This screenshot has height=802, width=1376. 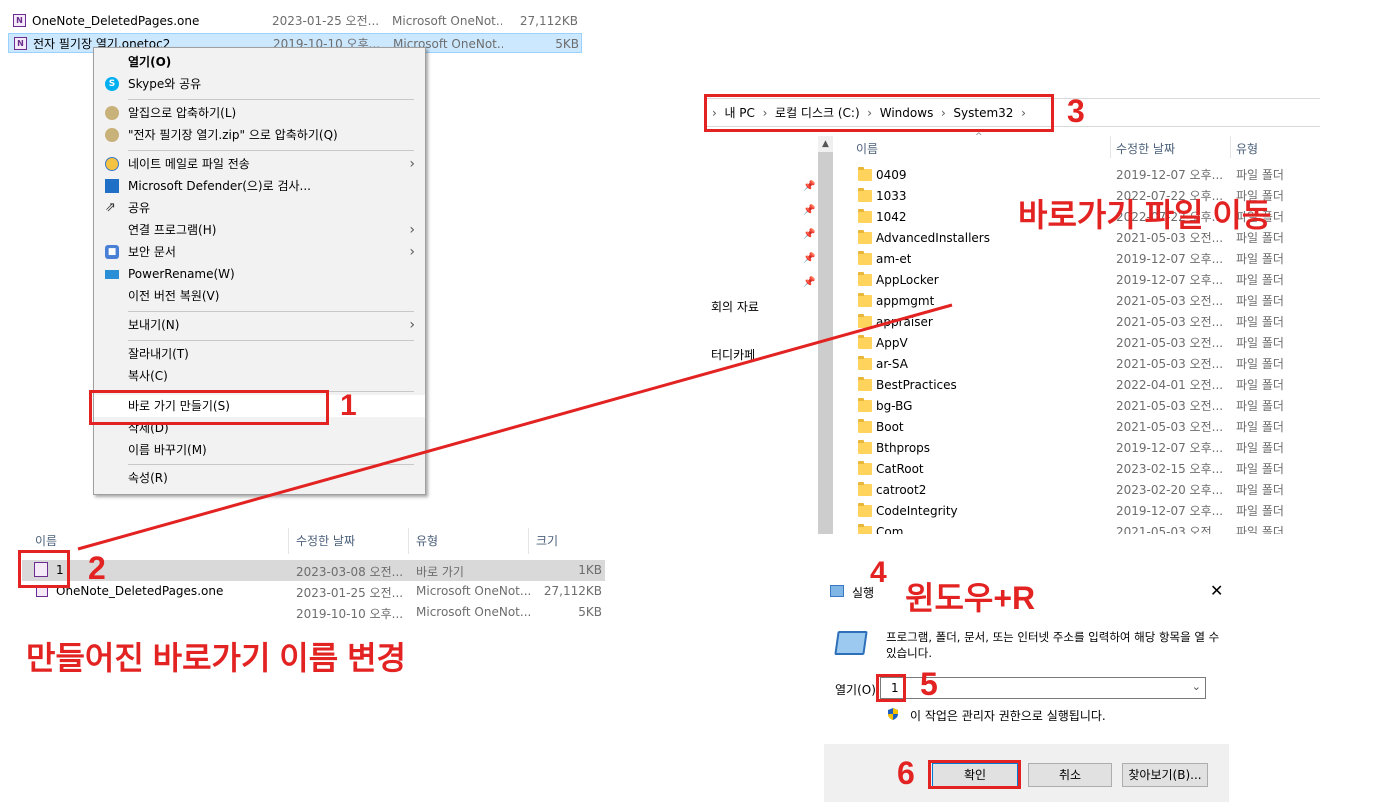 What do you see at coordinates (97, 568) in the screenshot?
I see `step-number: 2` at bounding box center [97, 568].